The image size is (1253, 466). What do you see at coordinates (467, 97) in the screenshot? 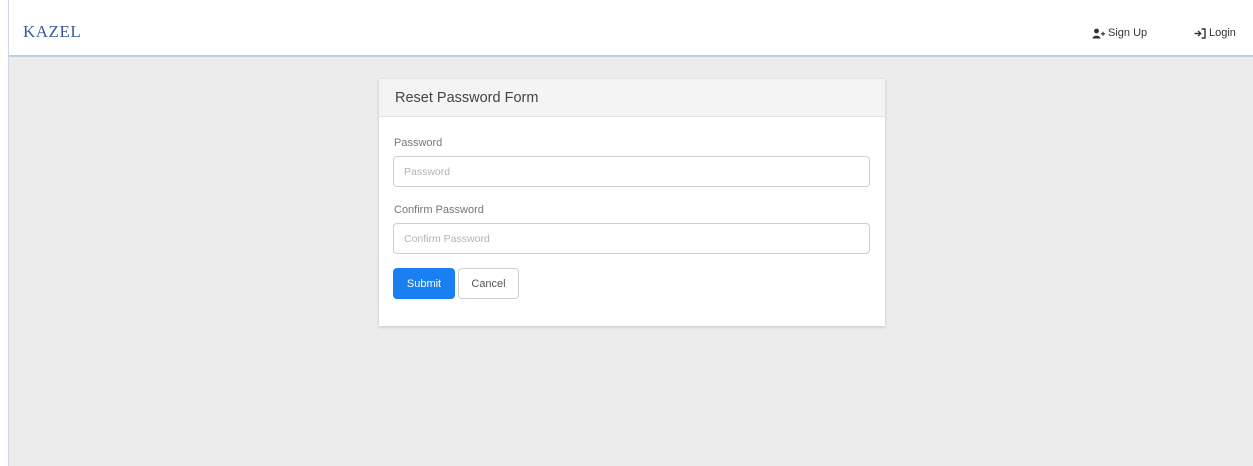
I see `form-title: Reset Password Form` at bounding box center [467, 97].